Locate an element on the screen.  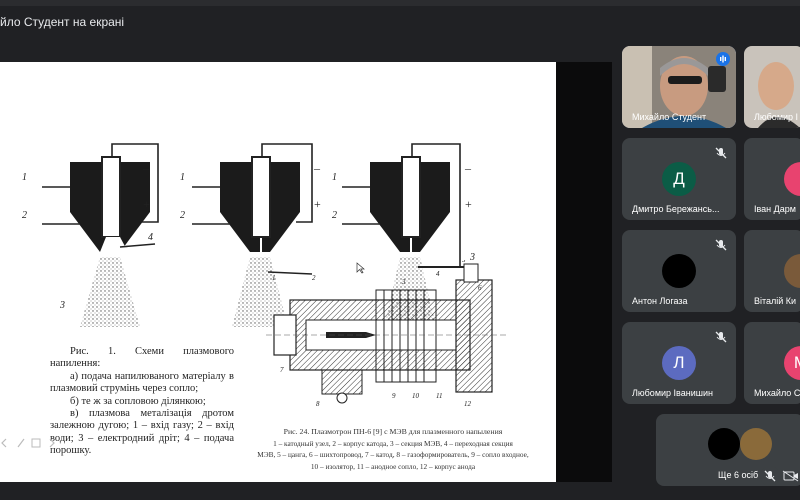
scheme-a-plus: + is located at coordinates (146, 204).